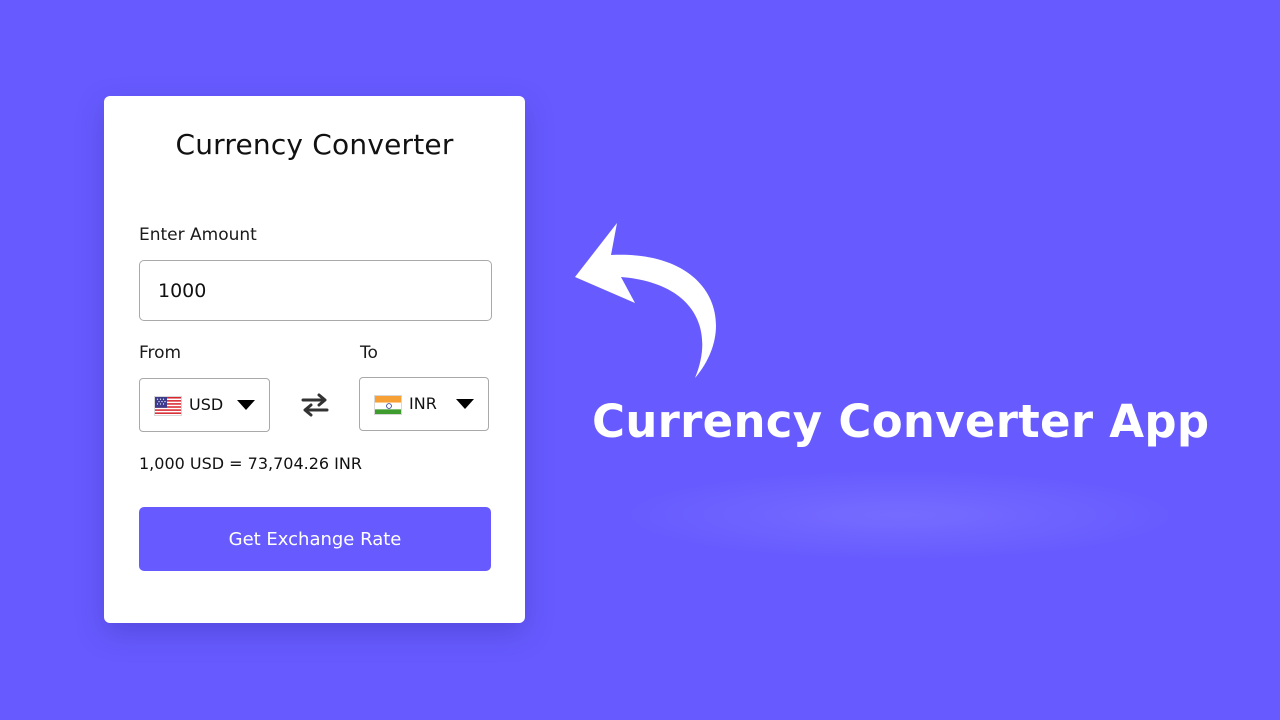  Describe the element at coordinates (900, 515) in the screenshot. I see `title-glow` at that location.